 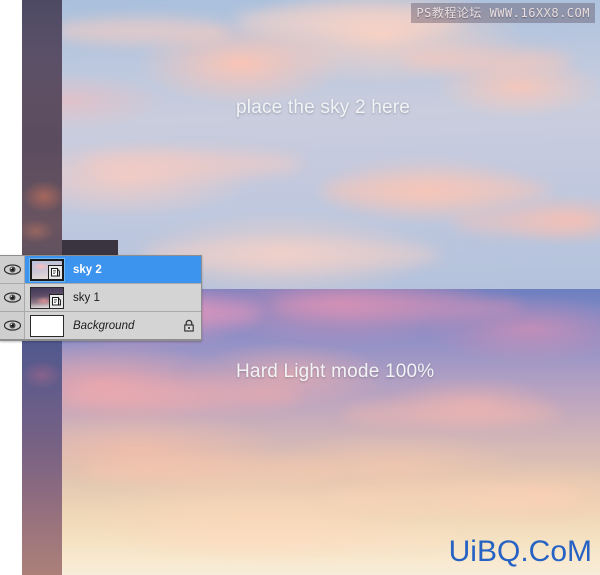 What do you see at coordinates (123, 326) in the screenshot?
I see `layer-name: Background` at bounding box center [123, 326].